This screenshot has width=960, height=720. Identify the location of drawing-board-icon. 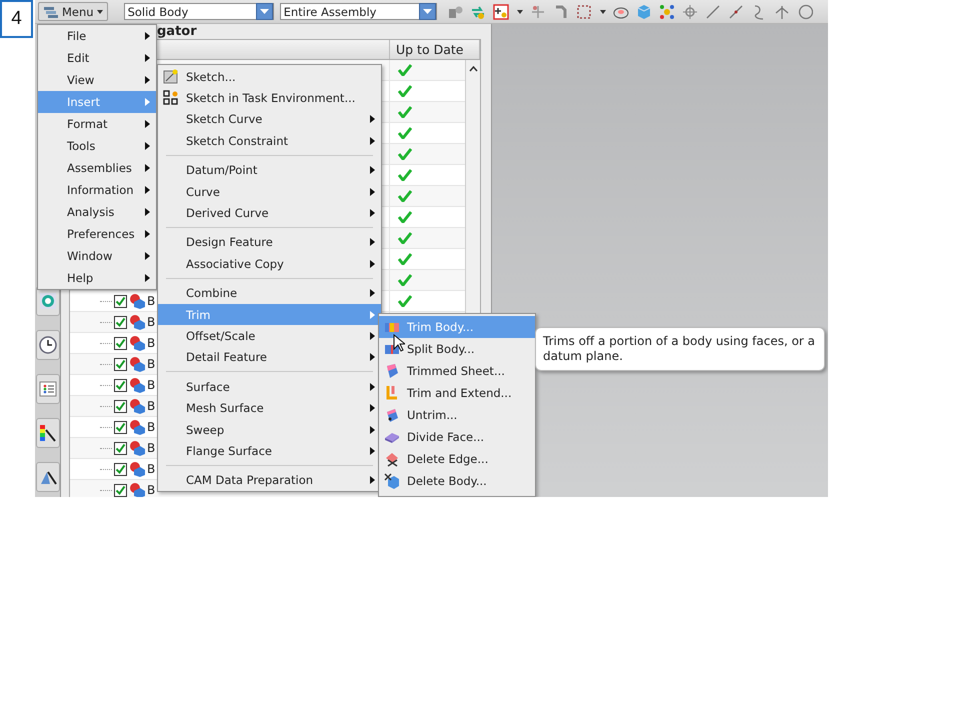
(171, 77).